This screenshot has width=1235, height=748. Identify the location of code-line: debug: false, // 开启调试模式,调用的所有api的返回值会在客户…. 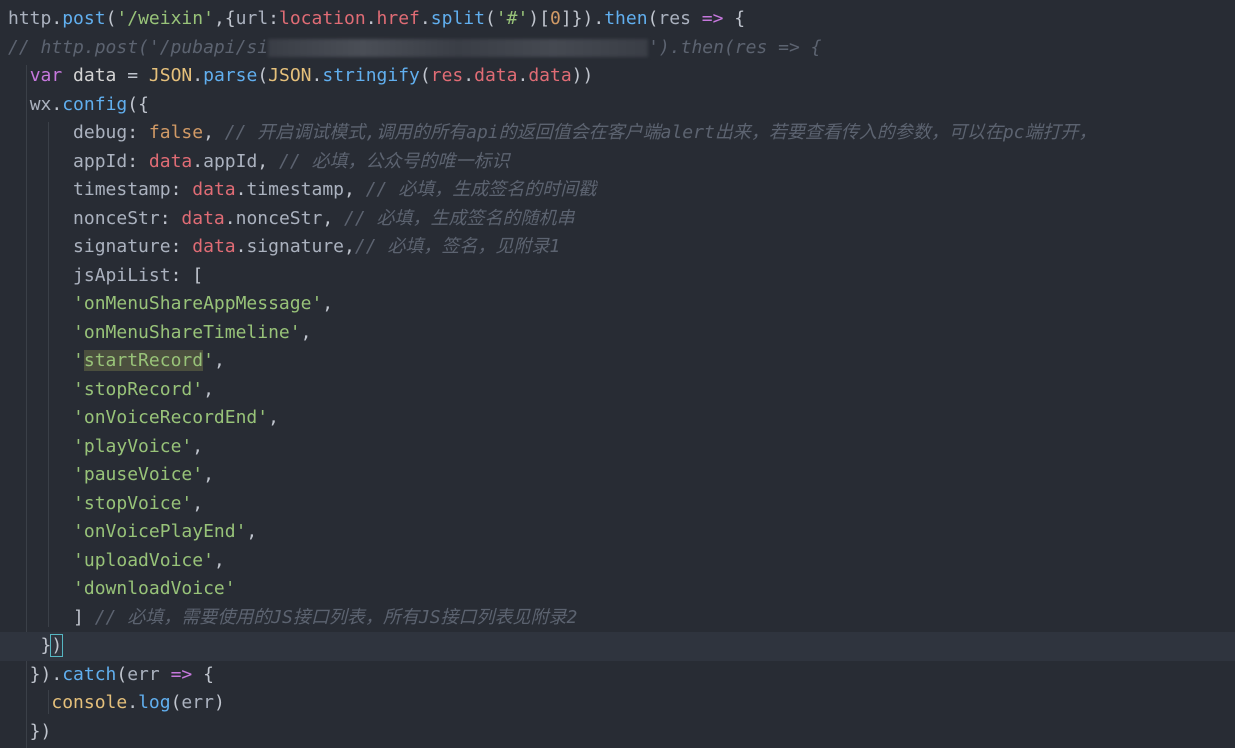
(617, 133).